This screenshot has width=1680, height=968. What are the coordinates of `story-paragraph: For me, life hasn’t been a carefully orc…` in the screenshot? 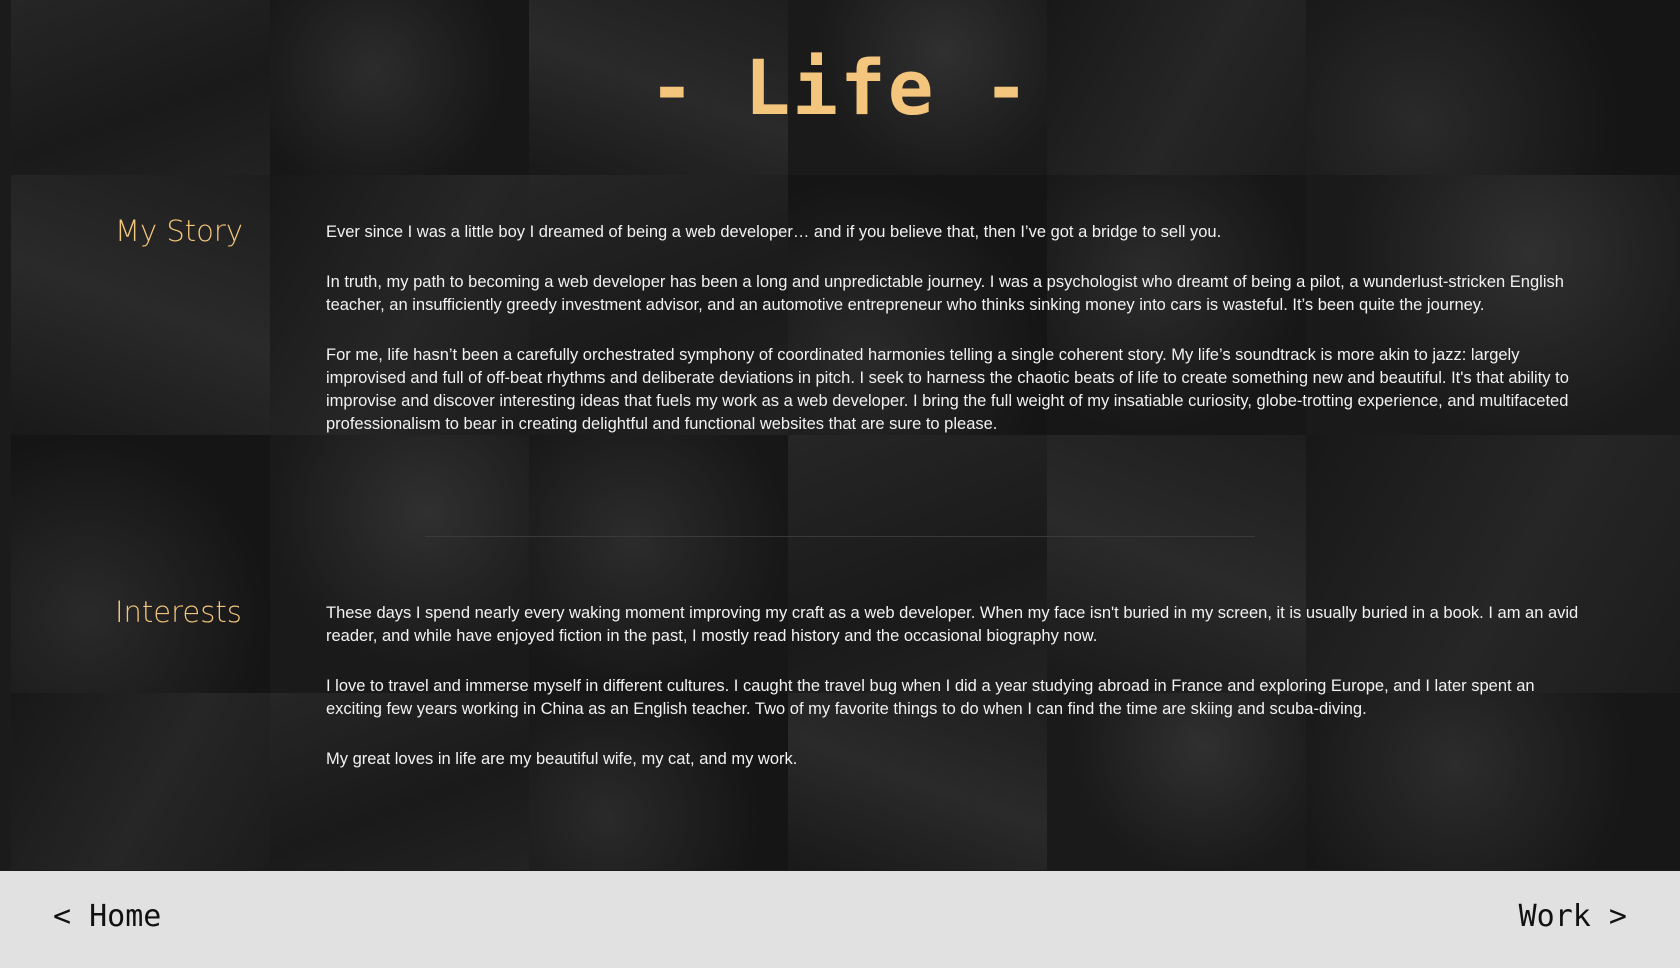 It's located at (947, 389).